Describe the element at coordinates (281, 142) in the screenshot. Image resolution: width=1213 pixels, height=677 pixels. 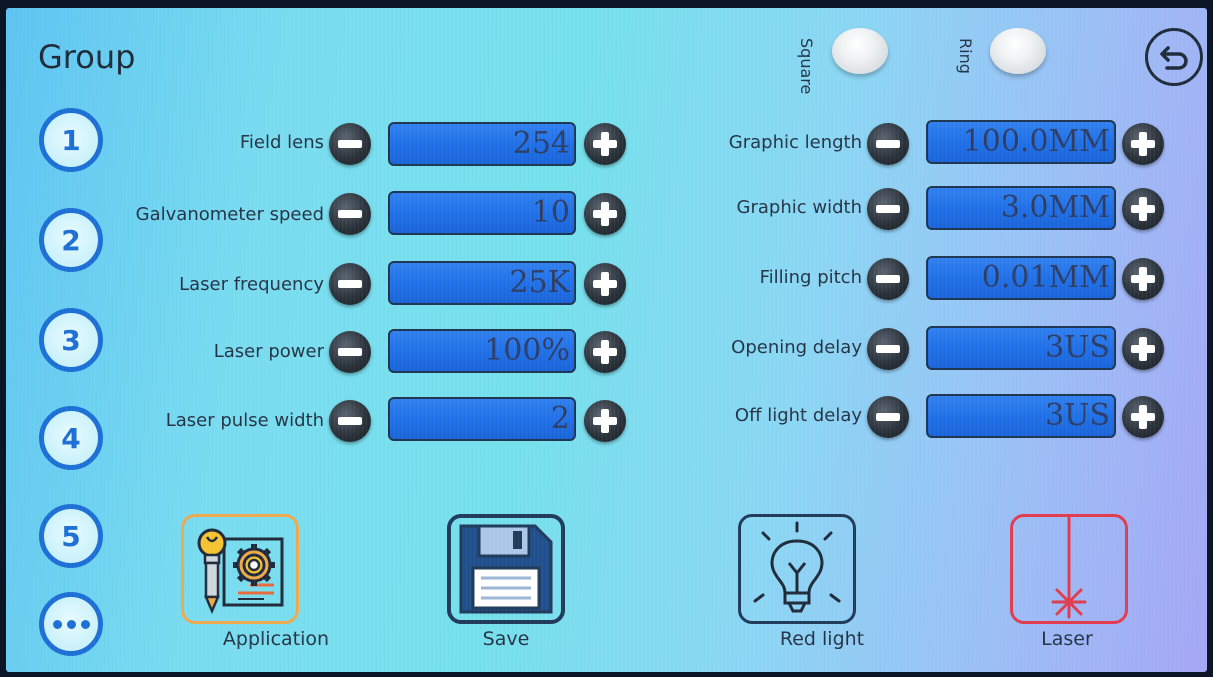
I see `field-lens-label: Field lens` at that location.